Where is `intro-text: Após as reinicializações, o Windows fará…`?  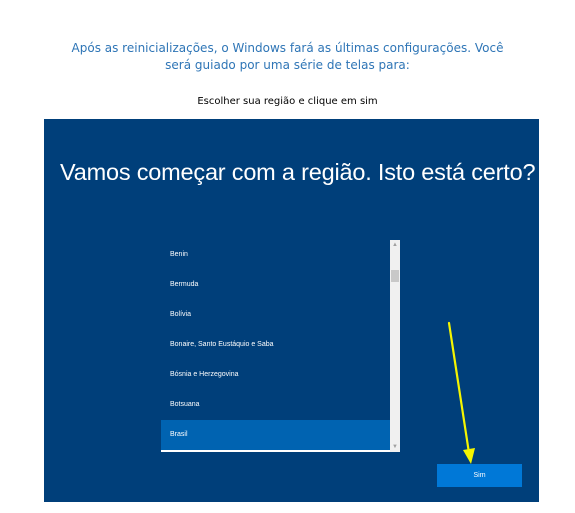 intro-text: Após as reinicializações, o Windows fará… is located at coordinates (287, 57).